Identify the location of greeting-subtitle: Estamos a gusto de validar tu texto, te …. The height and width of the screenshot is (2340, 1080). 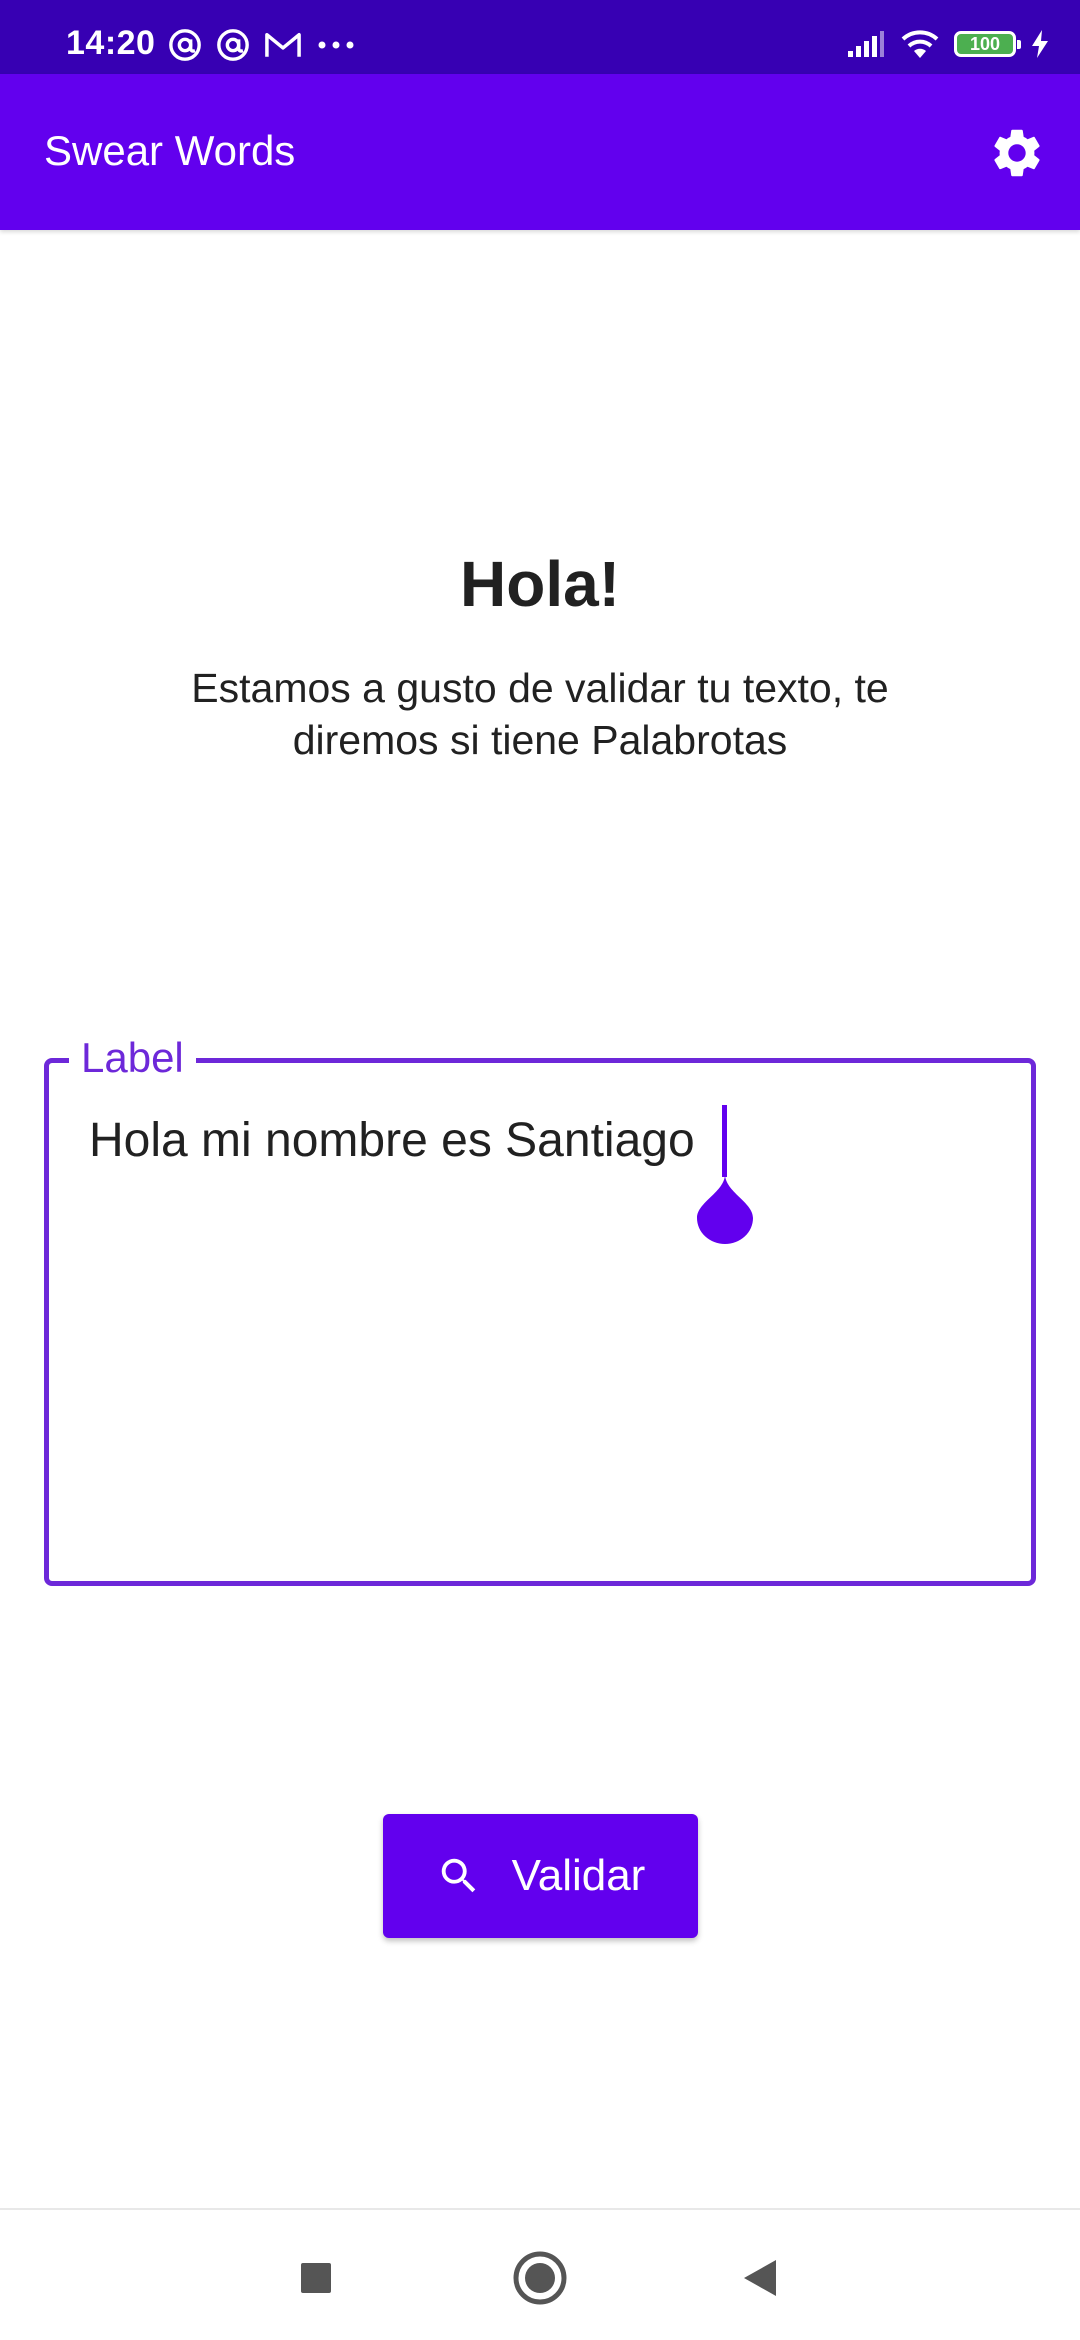
(540, 714).